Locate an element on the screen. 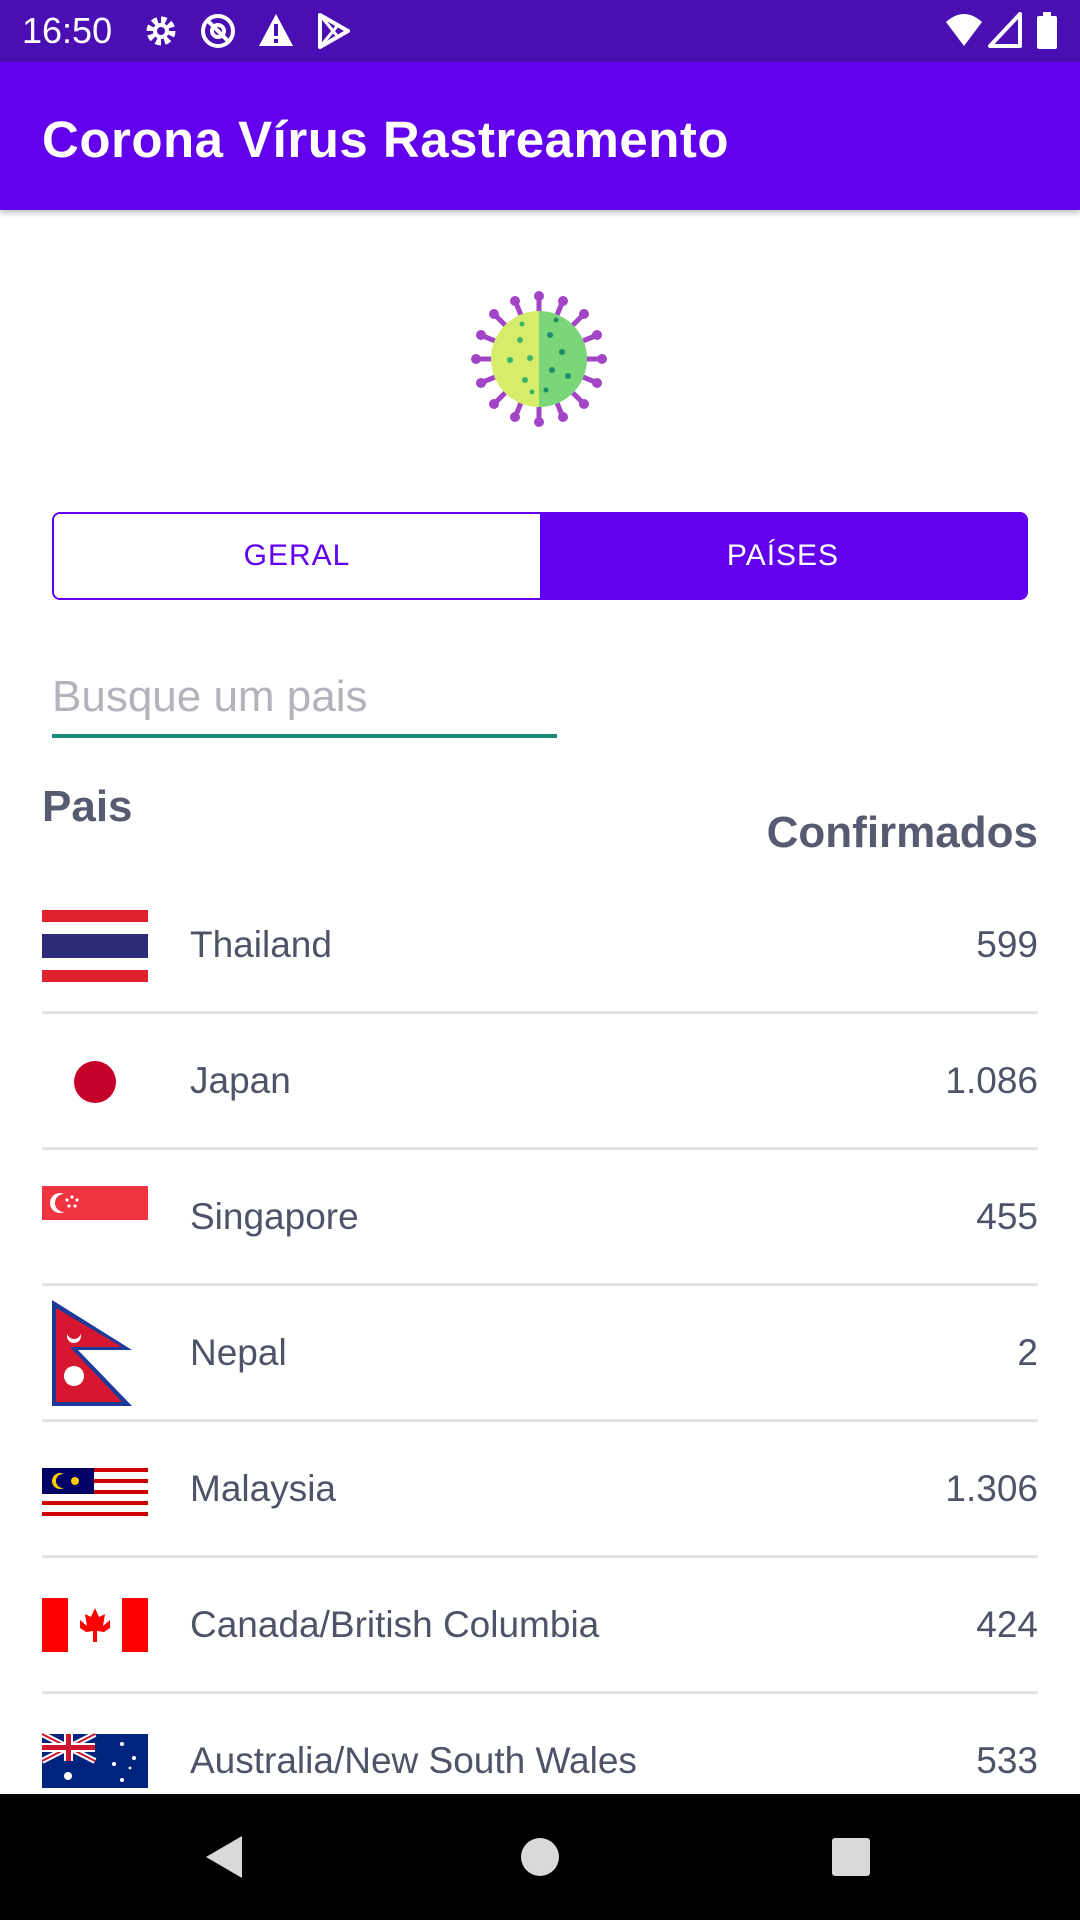 This screenshot has width=1080, height=1920. confirmed-count: 2 is located at coordinates (1027, 1352).